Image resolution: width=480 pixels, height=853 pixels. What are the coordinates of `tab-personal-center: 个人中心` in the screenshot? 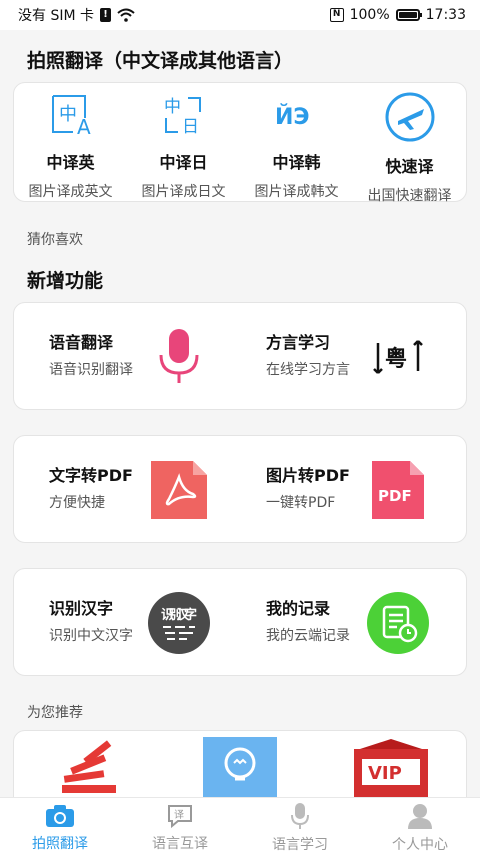 It's located at (420, 825).